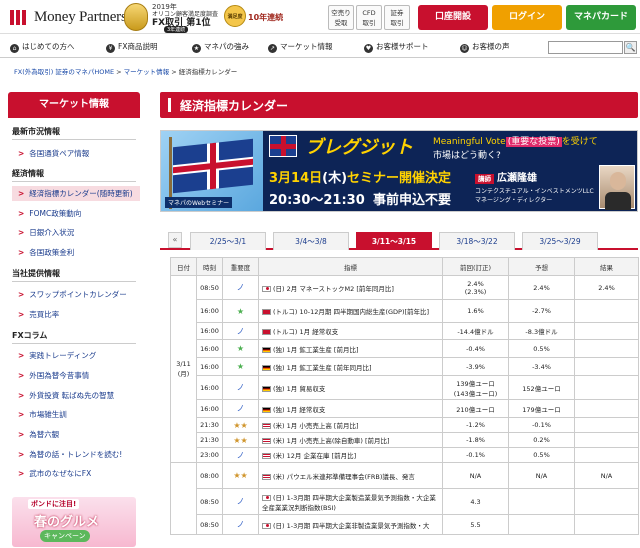  What do you see at coordinates (228, 241) in the screenshot?
I see `tab-week-1: 2/25〜3/1` at bounding box center [228, 241].